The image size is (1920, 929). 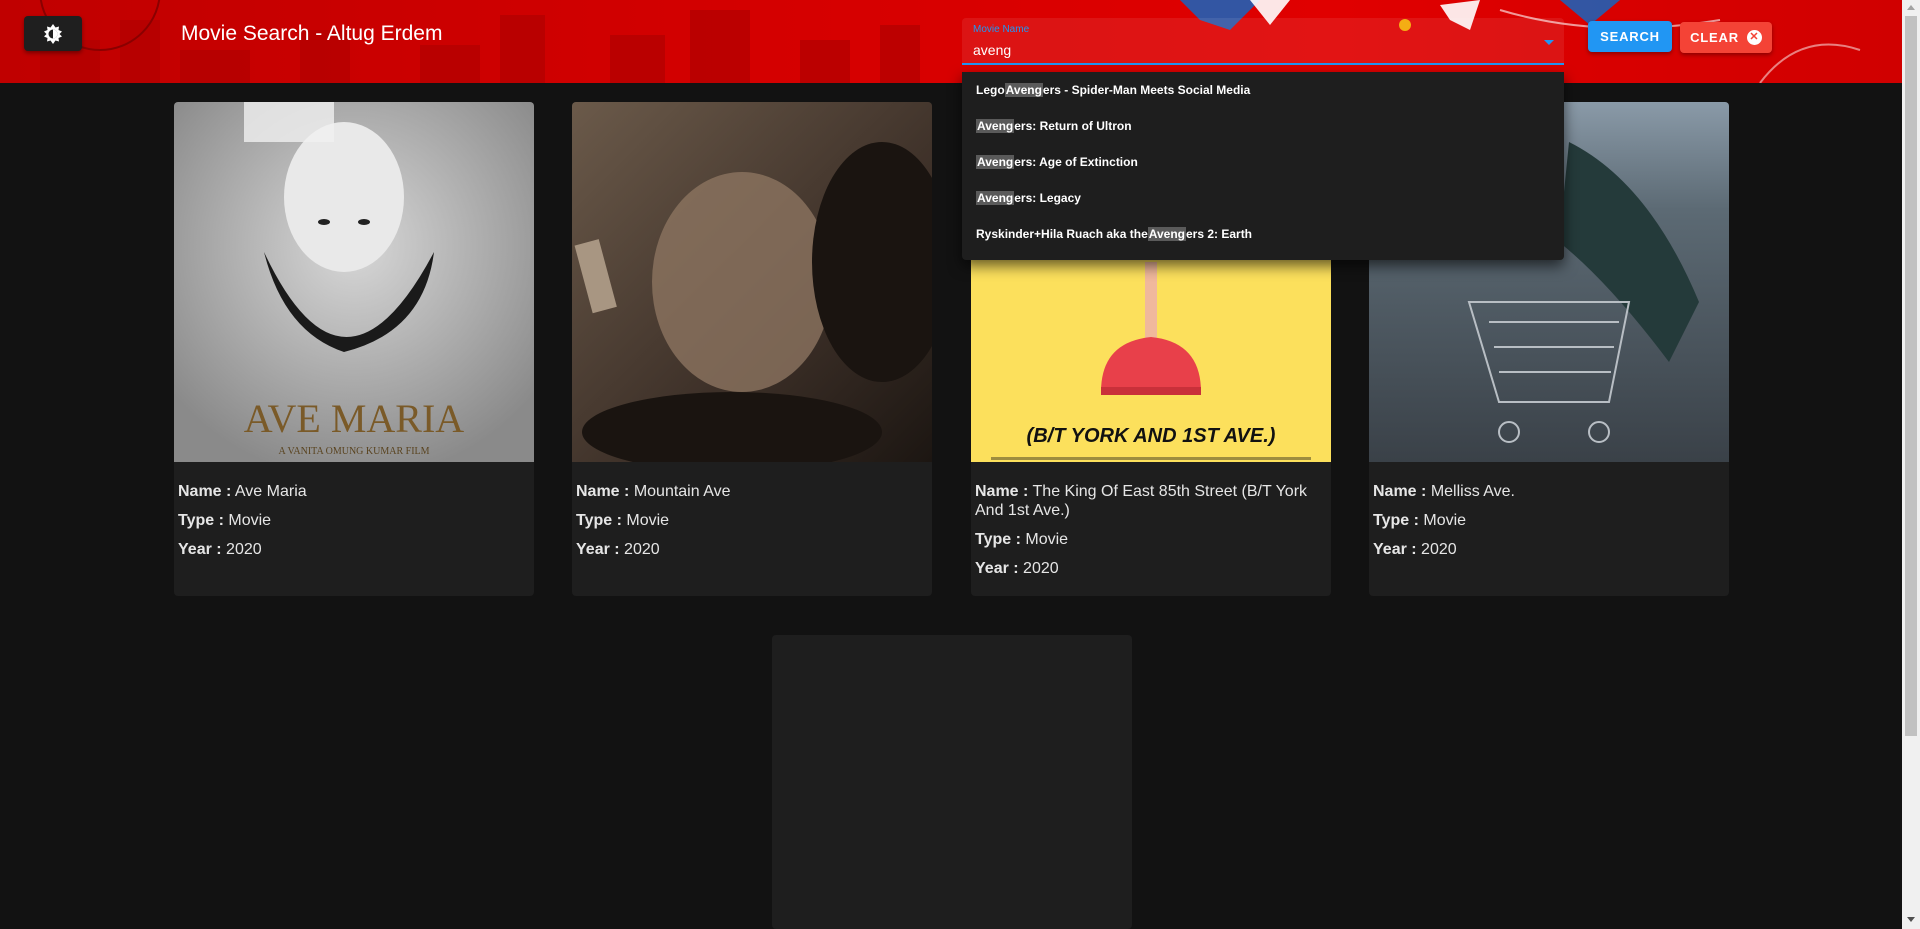 What do you see at coordinates (1911, 7) in the screenshot?
I see `scroll-up-arrow-icon` at bounding box center [1911, 7].